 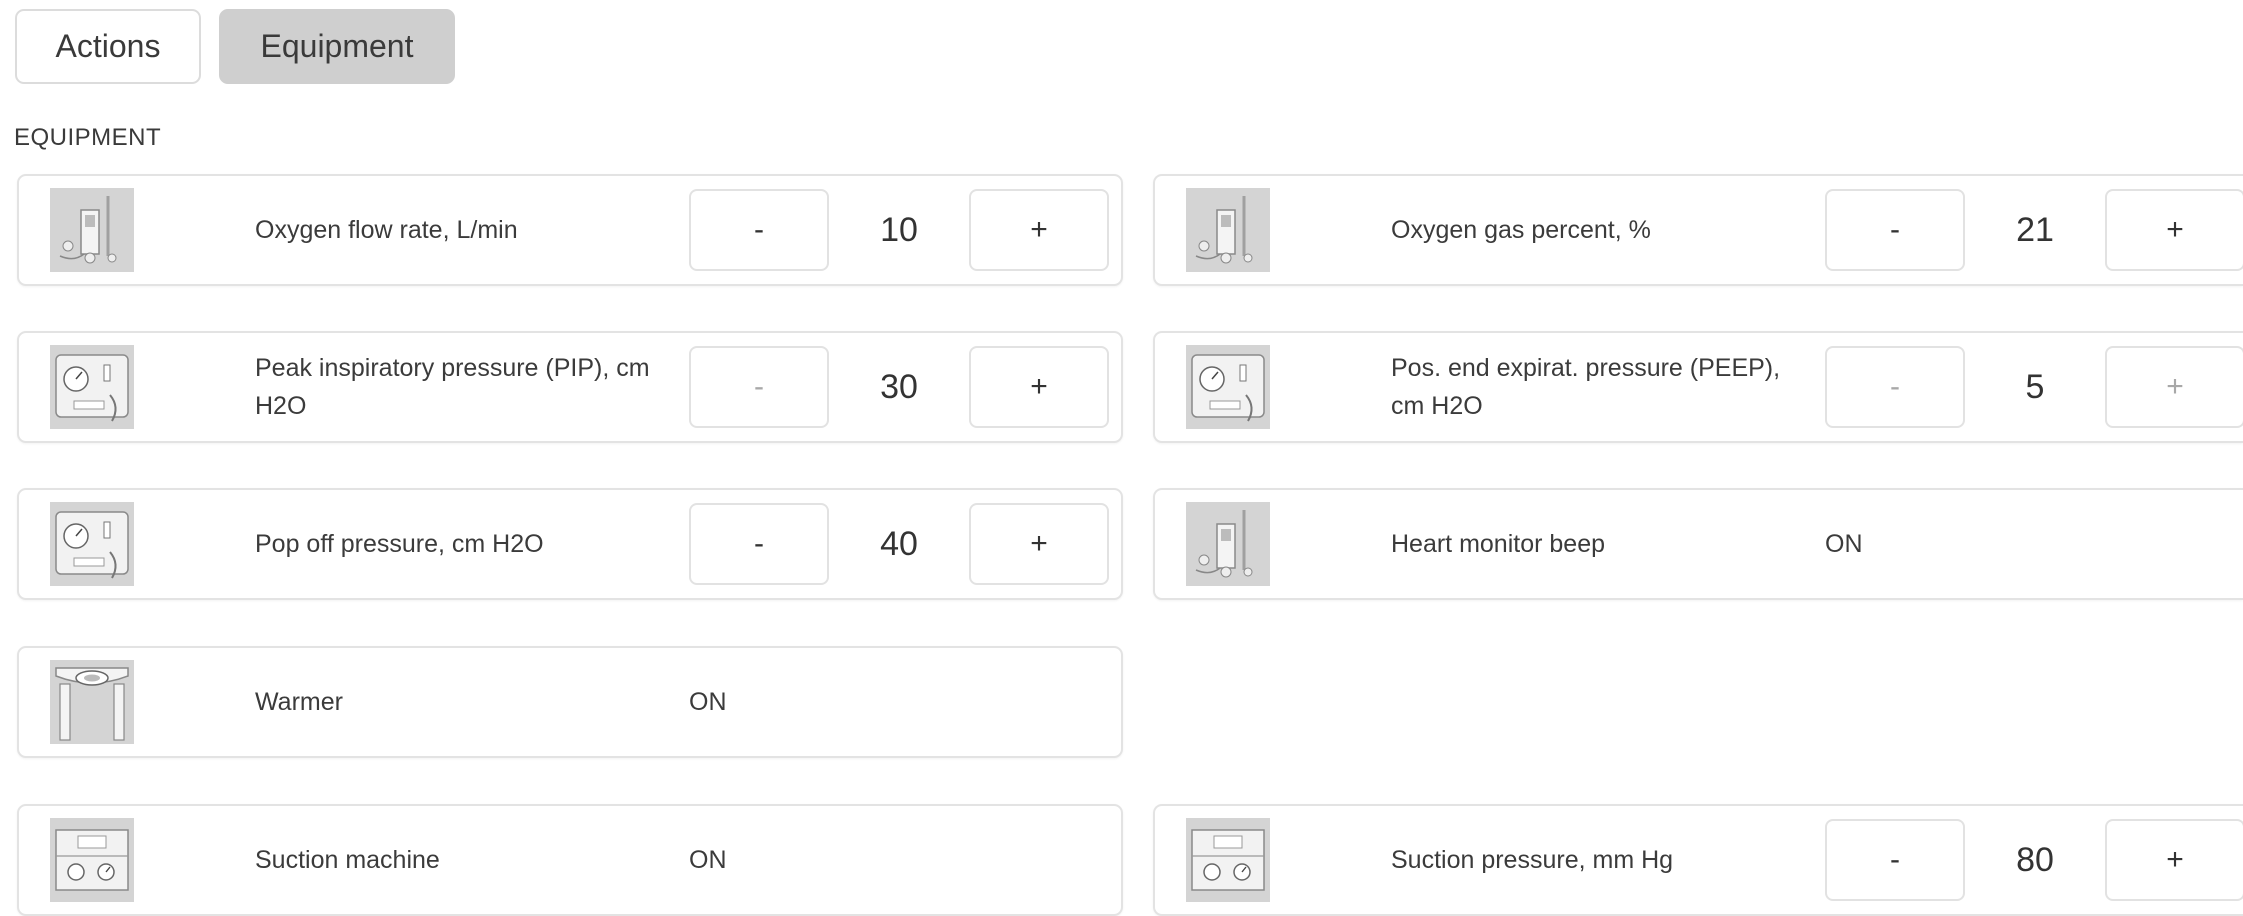 I want to click on pip-increase-button: +, so click(x=1039, y=387).